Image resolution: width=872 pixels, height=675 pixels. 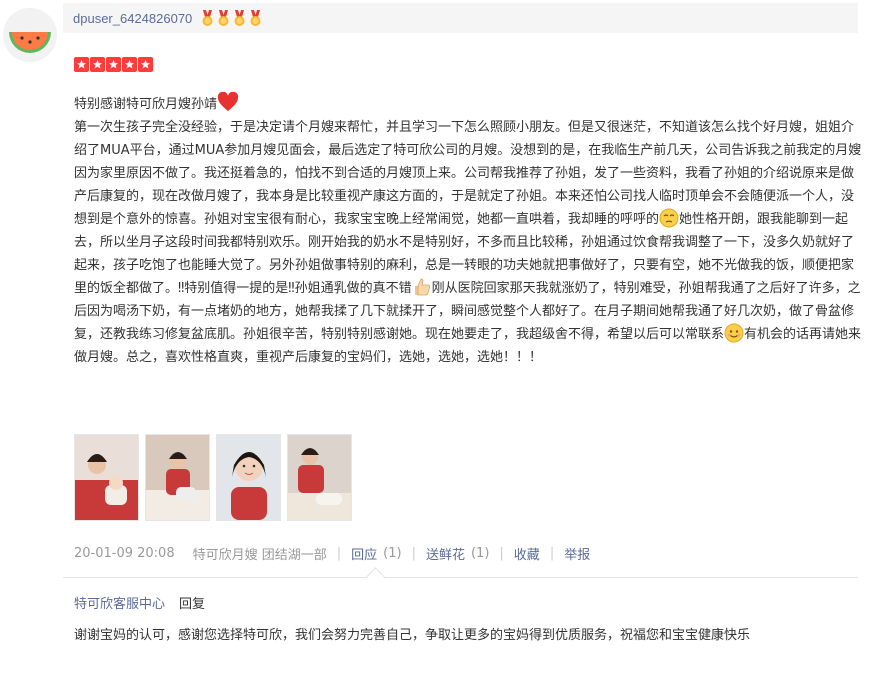 I want to click on review-datetime: 20-01-09 20:08, so click(x=124, y=553).